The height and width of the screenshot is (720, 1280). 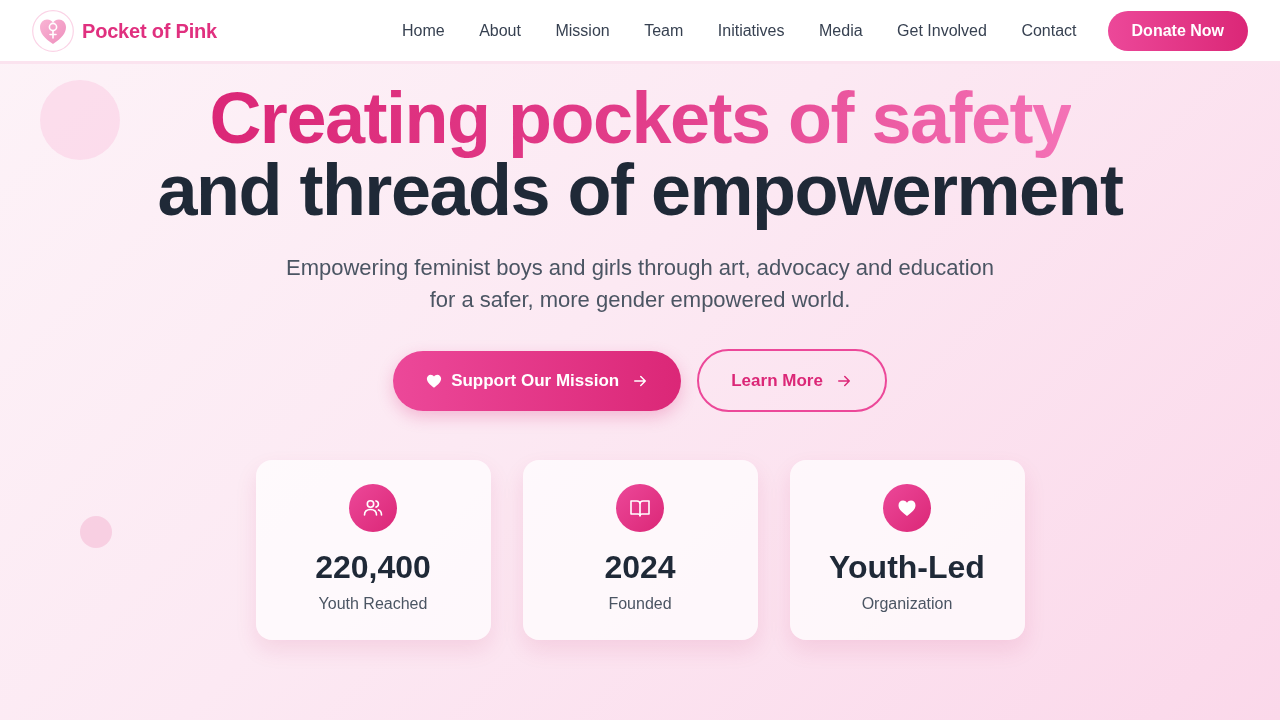 I want to click on decorative-dot-icon, so click(x=96, y=532).